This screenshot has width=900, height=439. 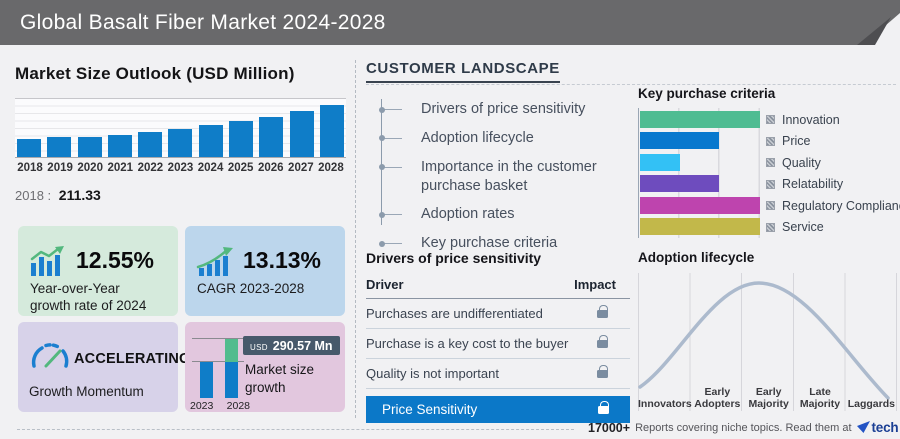 What do you see at coordinates (155, 73) in the screenshot?
I see `market-size-title: Market Size Outlook (USD Million)` at bounding box center [155, 73].